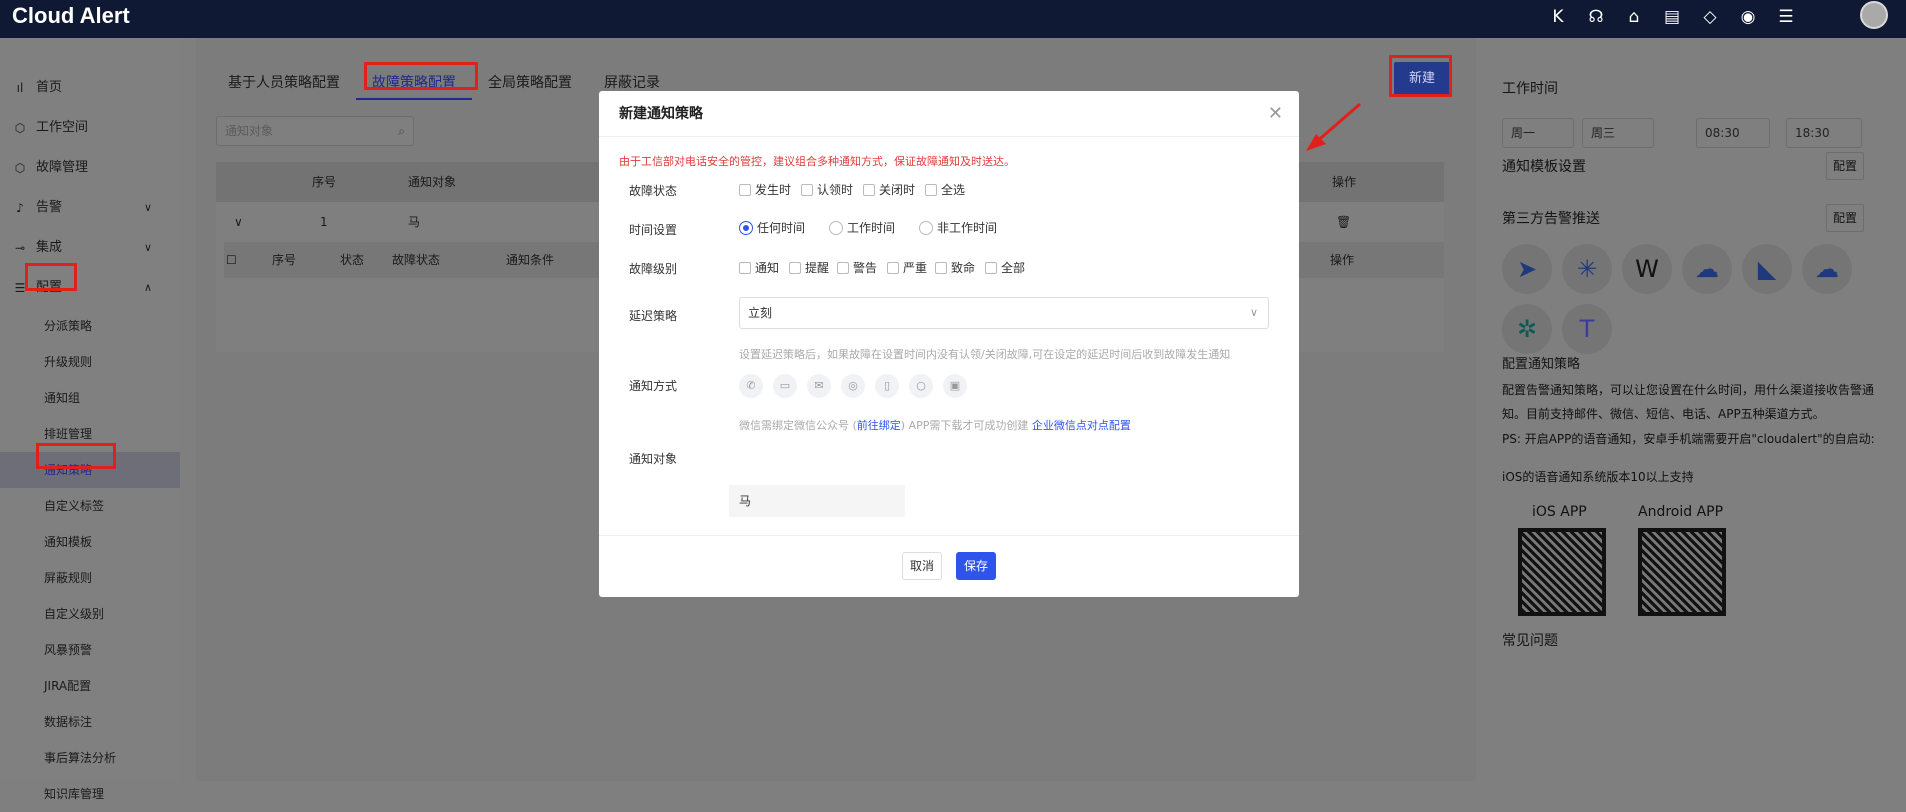 The height and width of the screenshot is (812, 1906). Describe the element at coordinates (1004, 313) in the screenshot. I see `delay-select: 立刻 ∨` at that location.